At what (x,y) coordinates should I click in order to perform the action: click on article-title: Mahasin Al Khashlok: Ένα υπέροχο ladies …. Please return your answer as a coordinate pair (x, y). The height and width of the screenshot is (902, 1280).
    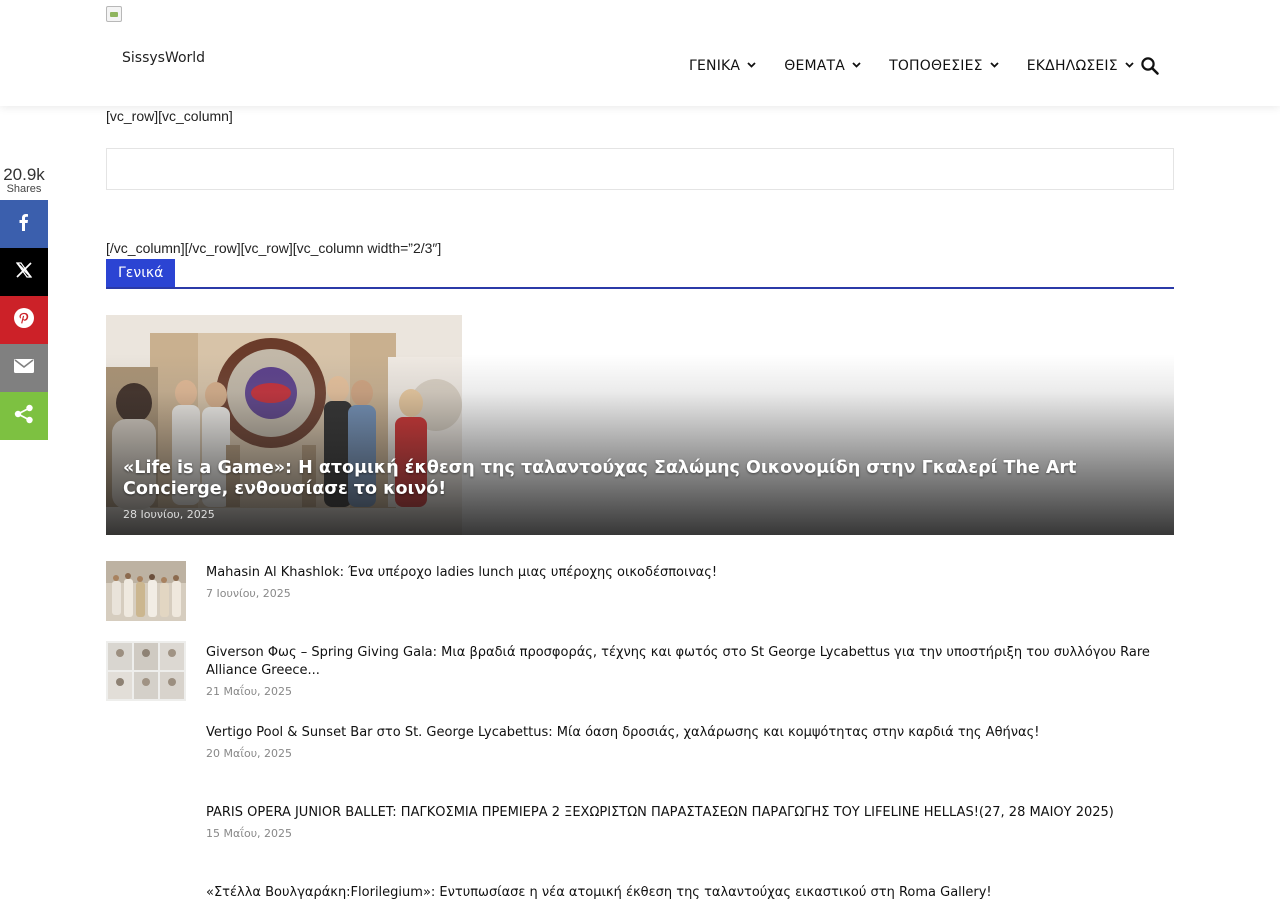
    Looking at the image, I should click on (681, 573).